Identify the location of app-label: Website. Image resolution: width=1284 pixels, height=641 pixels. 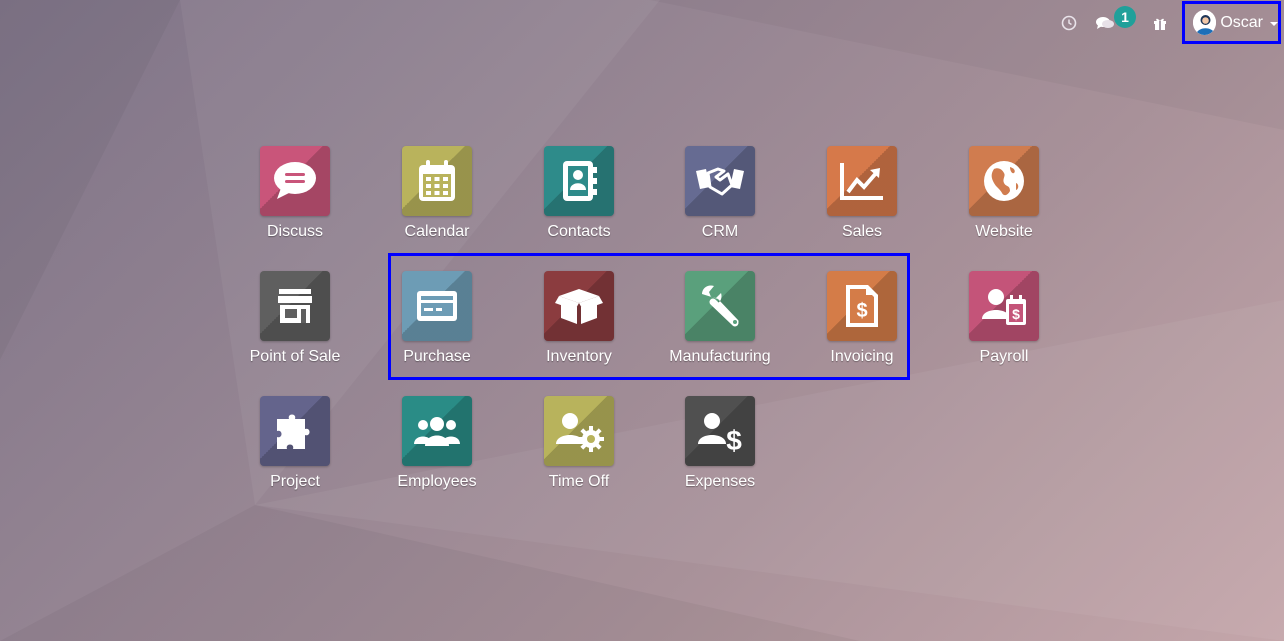
(1004, 231).